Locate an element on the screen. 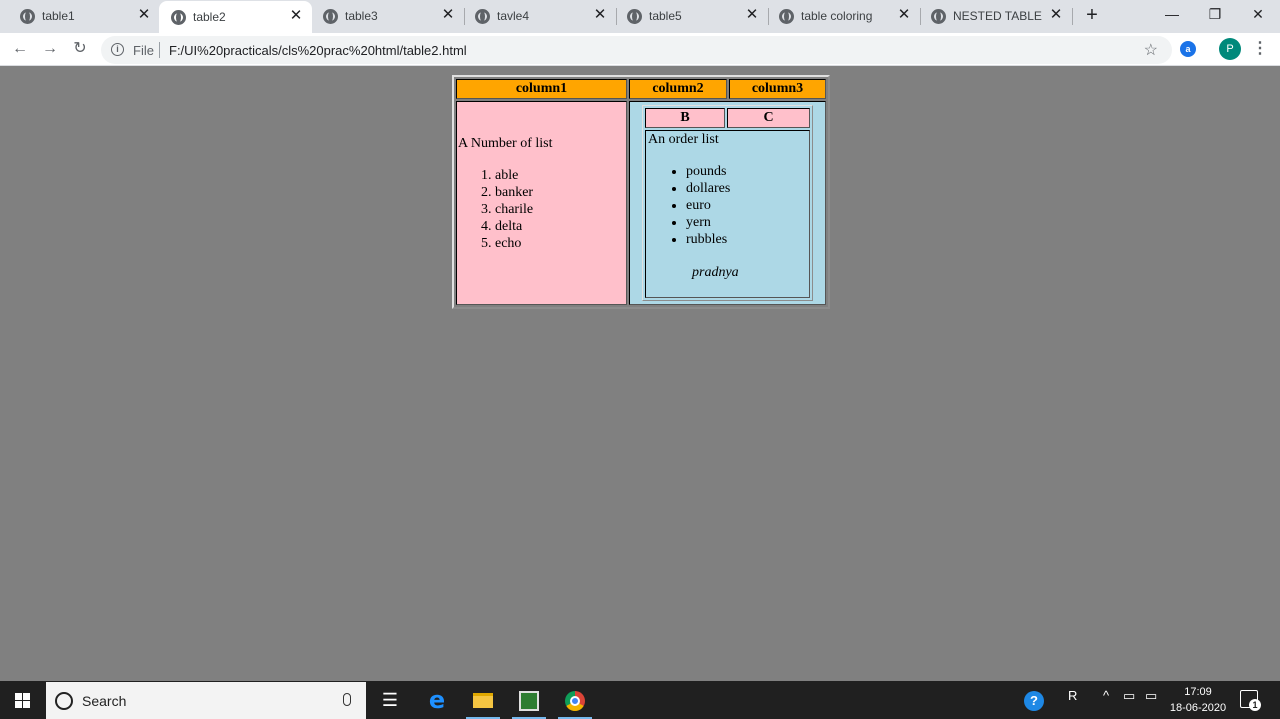  list-item: yern is located at coordinates (746, 222).